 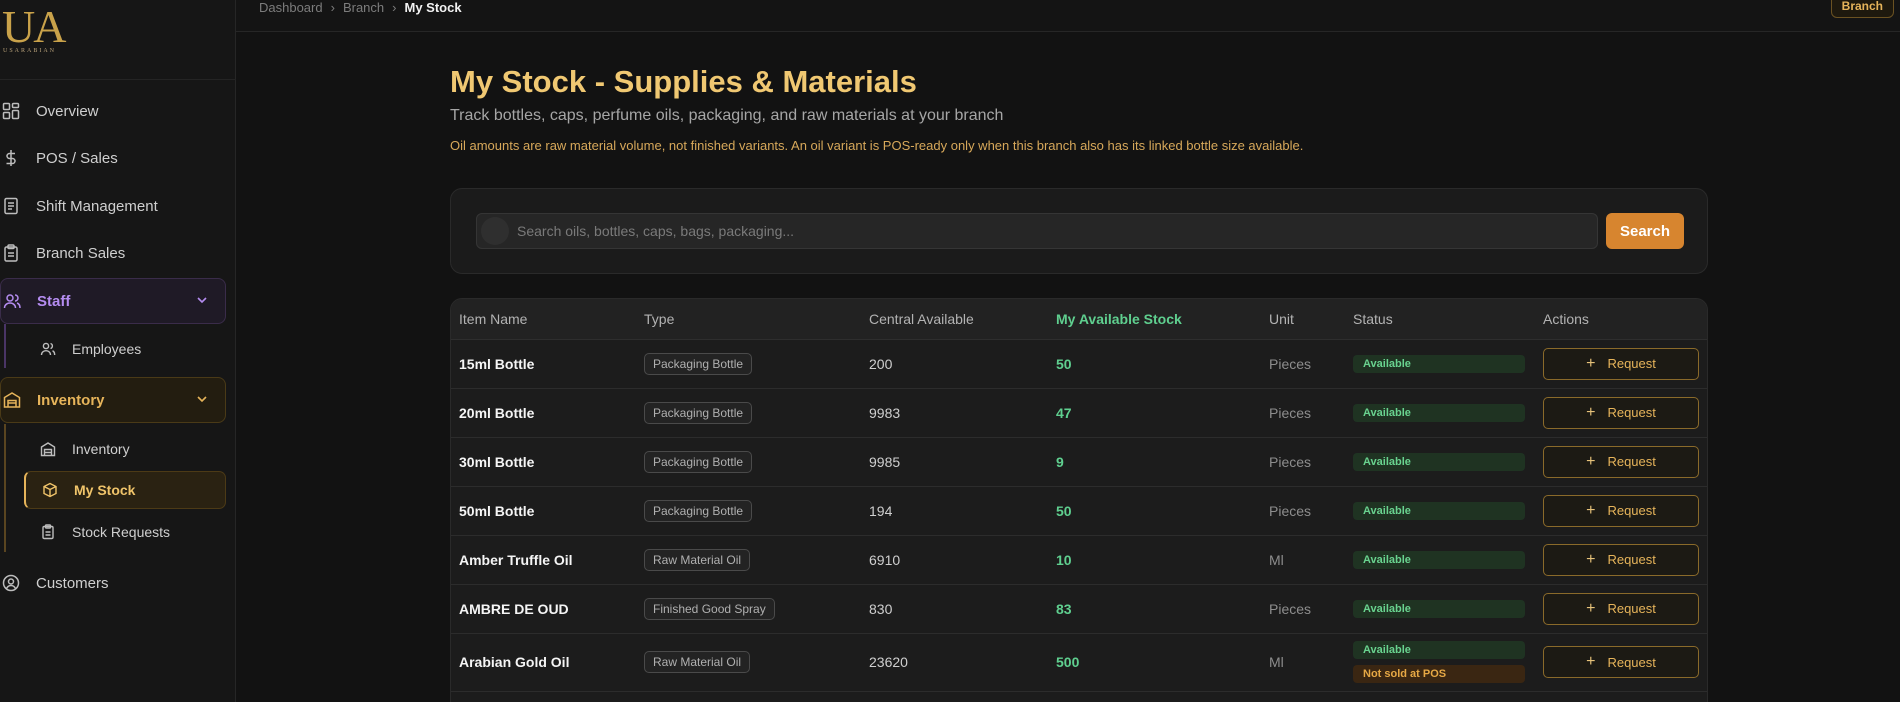 I want to click on col-status: Status, so click(x=1440, y=319).